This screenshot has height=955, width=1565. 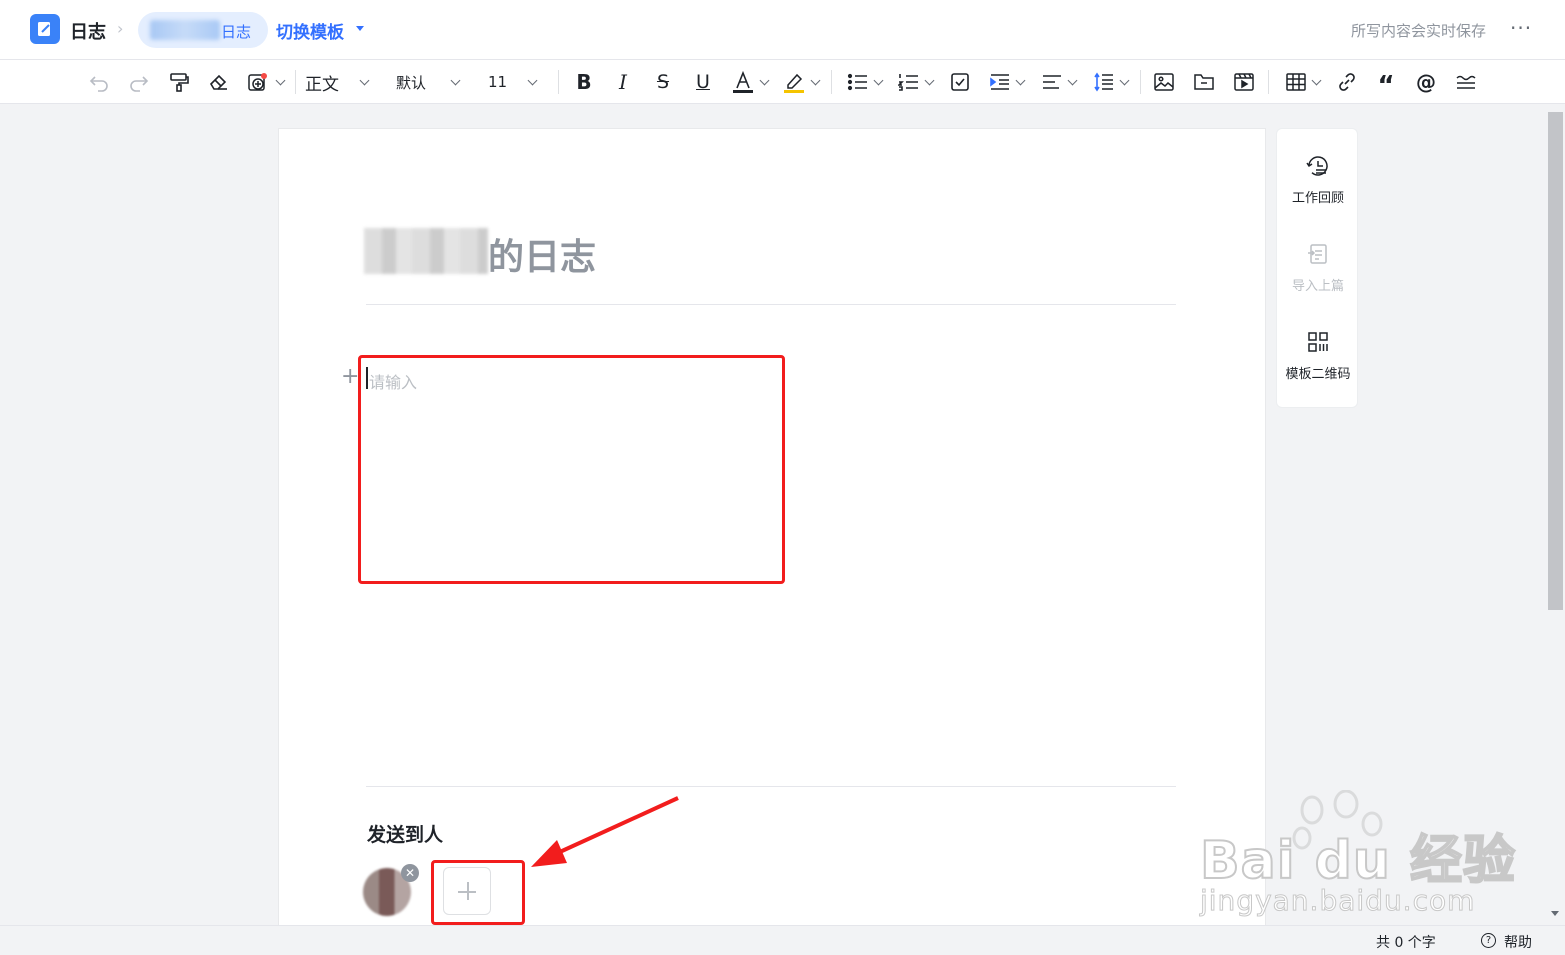 I want to click on annotation-arrow, so click(x=605, y=831).